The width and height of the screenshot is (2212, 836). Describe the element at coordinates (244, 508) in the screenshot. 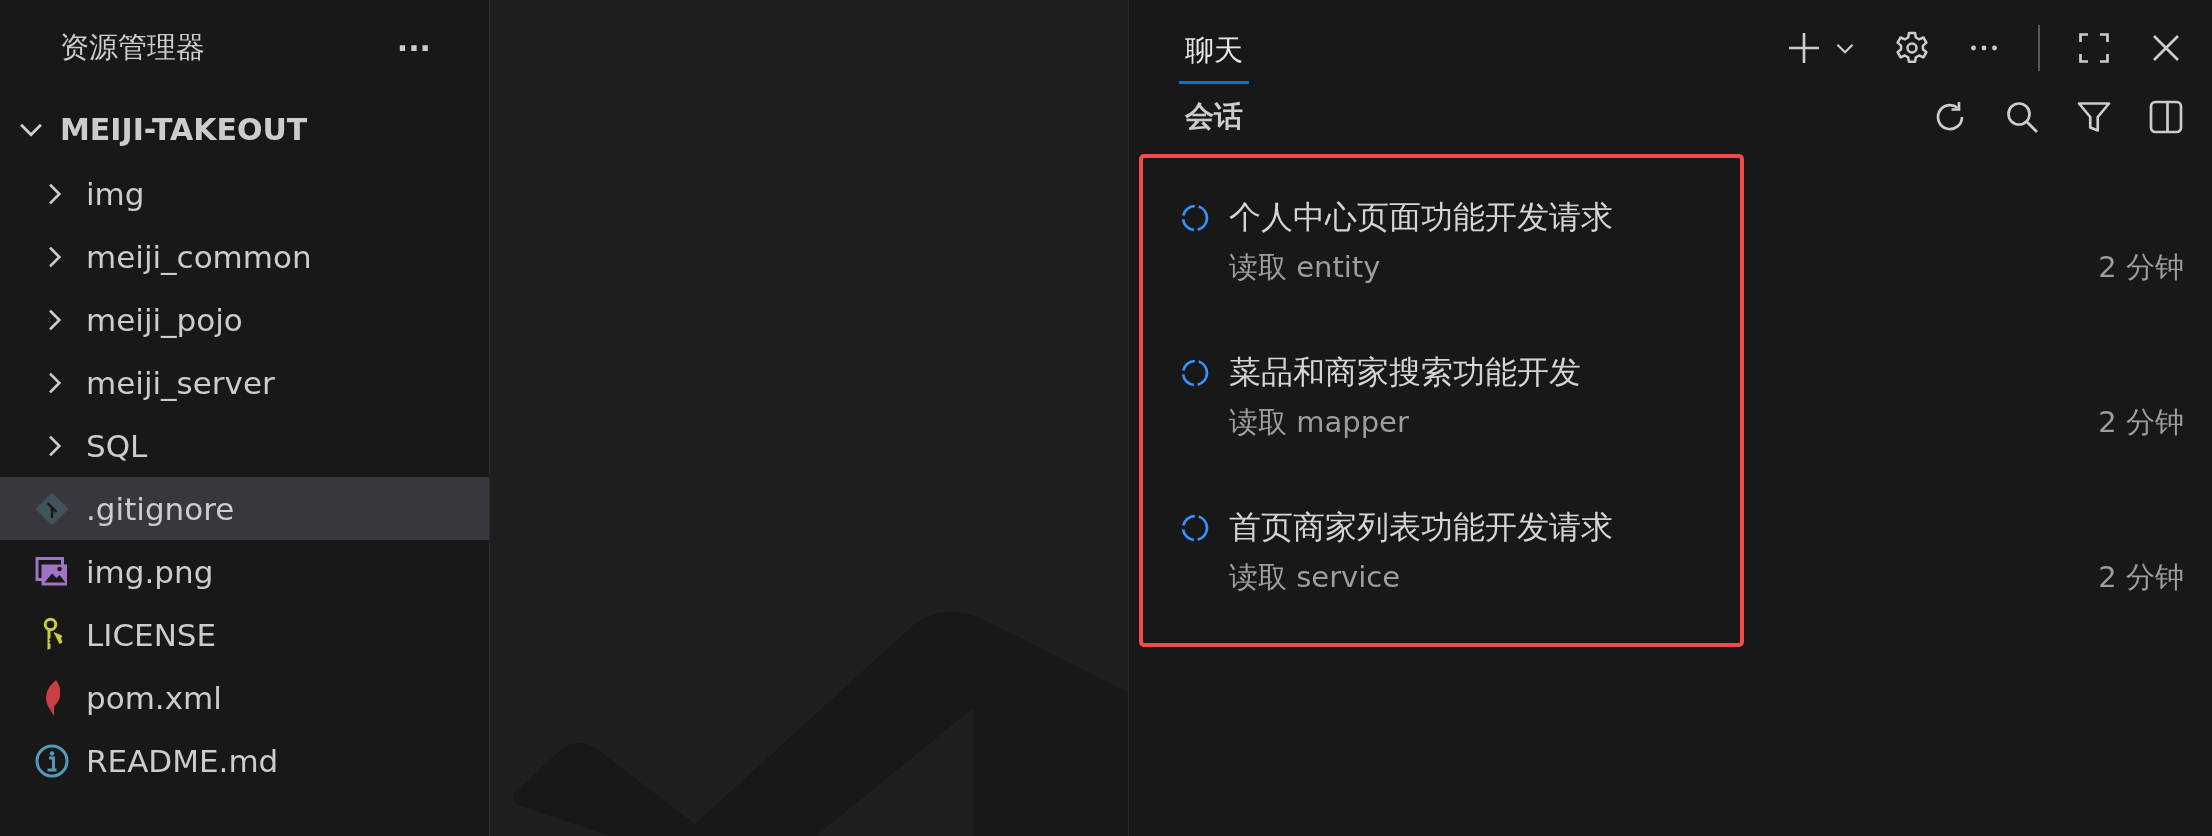

I see `tree-item: .gitignore` at that location.